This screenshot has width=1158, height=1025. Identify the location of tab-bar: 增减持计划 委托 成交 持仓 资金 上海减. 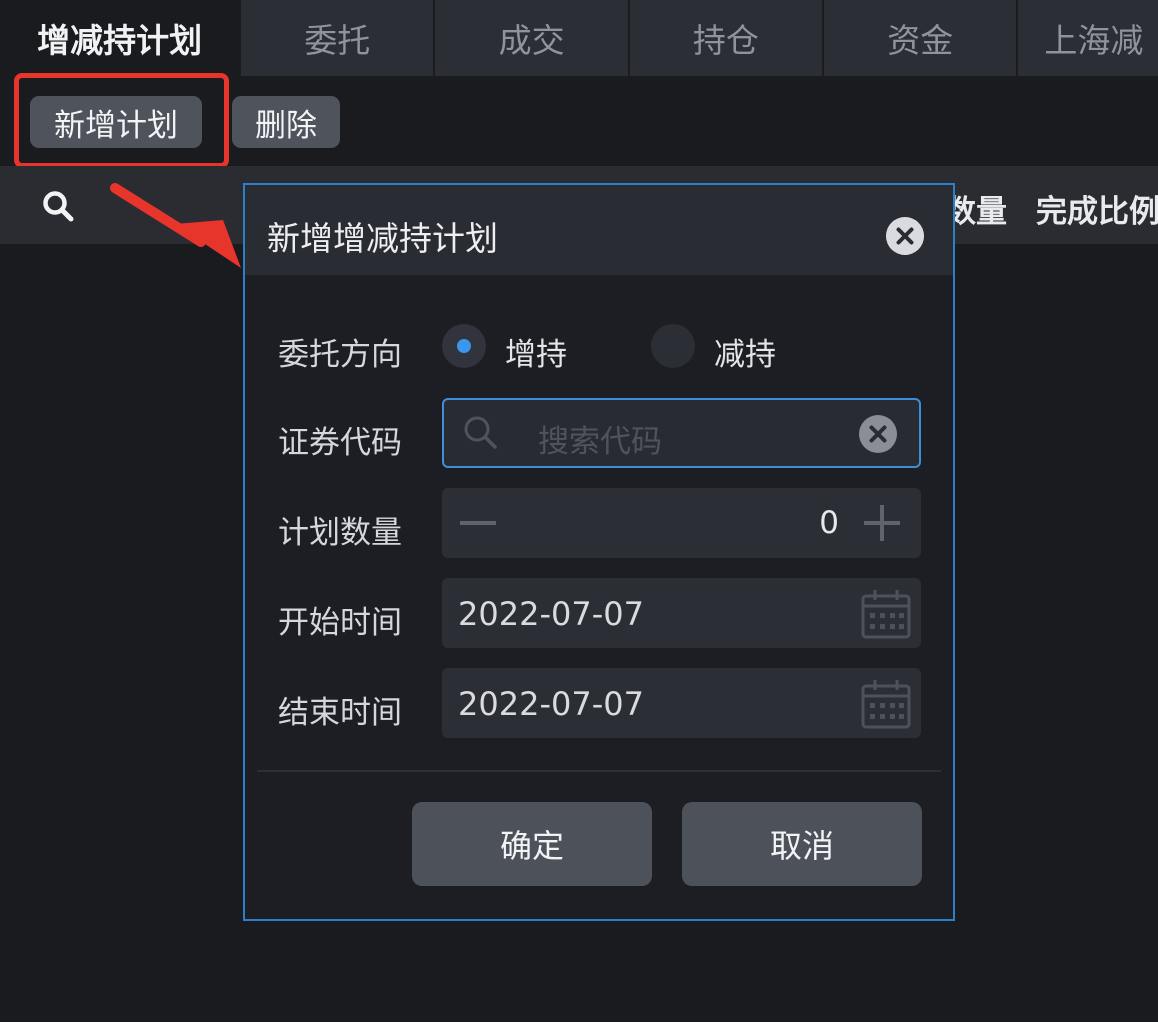
(579, 38).